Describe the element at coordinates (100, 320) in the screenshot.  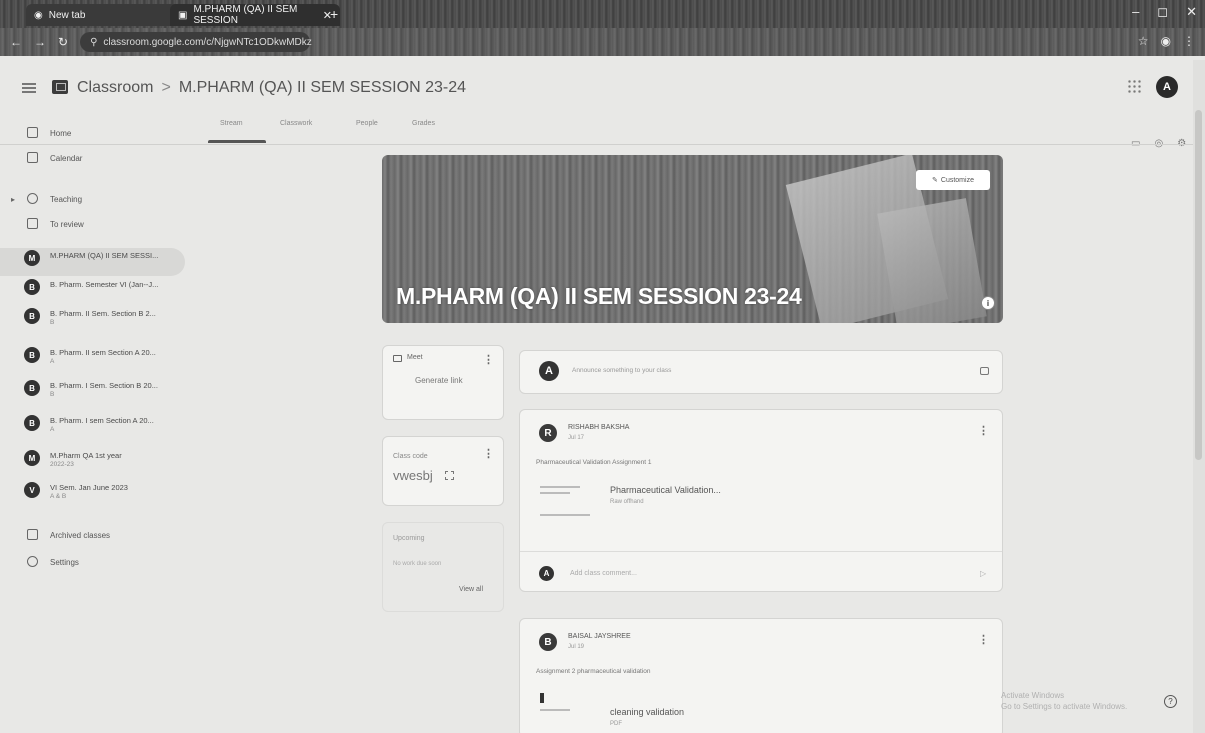
I see `sidebar-class-item: B B. Pharm. II Sem. Section B 2... B` at that location.